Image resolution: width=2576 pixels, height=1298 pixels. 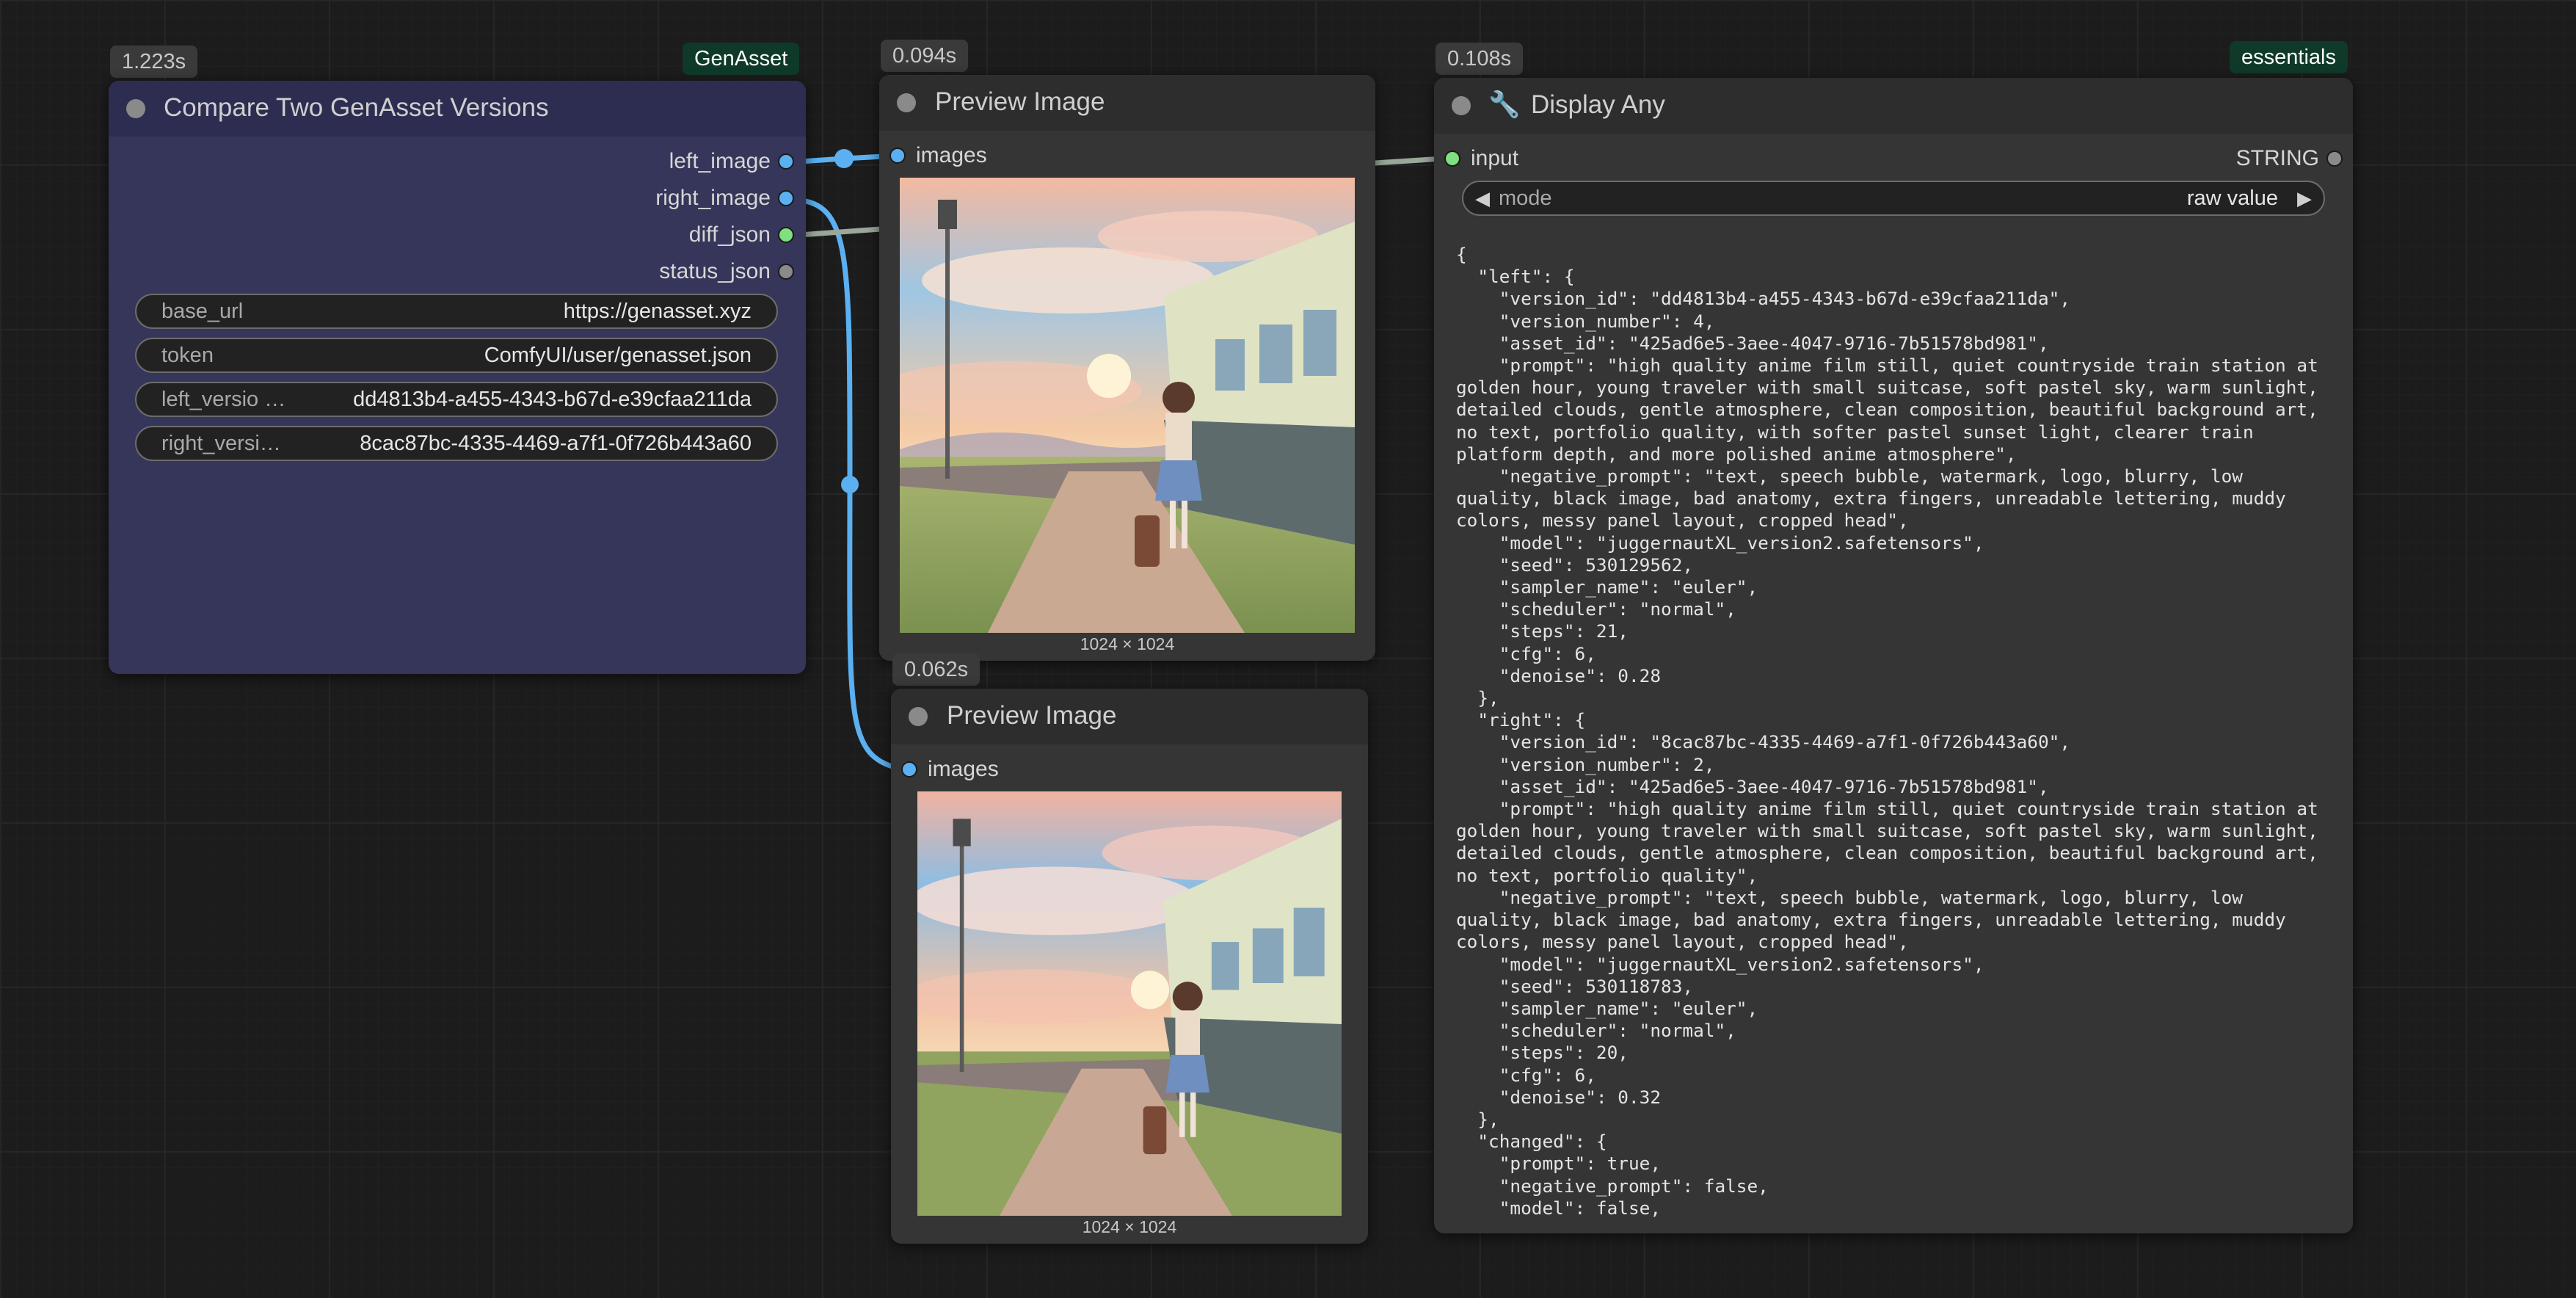 What do you see at coordinates (1893, 198) in the screenshot?
I see `mode-selector: ◀ mode raw value ▶` at bounding box center [1893, 198].